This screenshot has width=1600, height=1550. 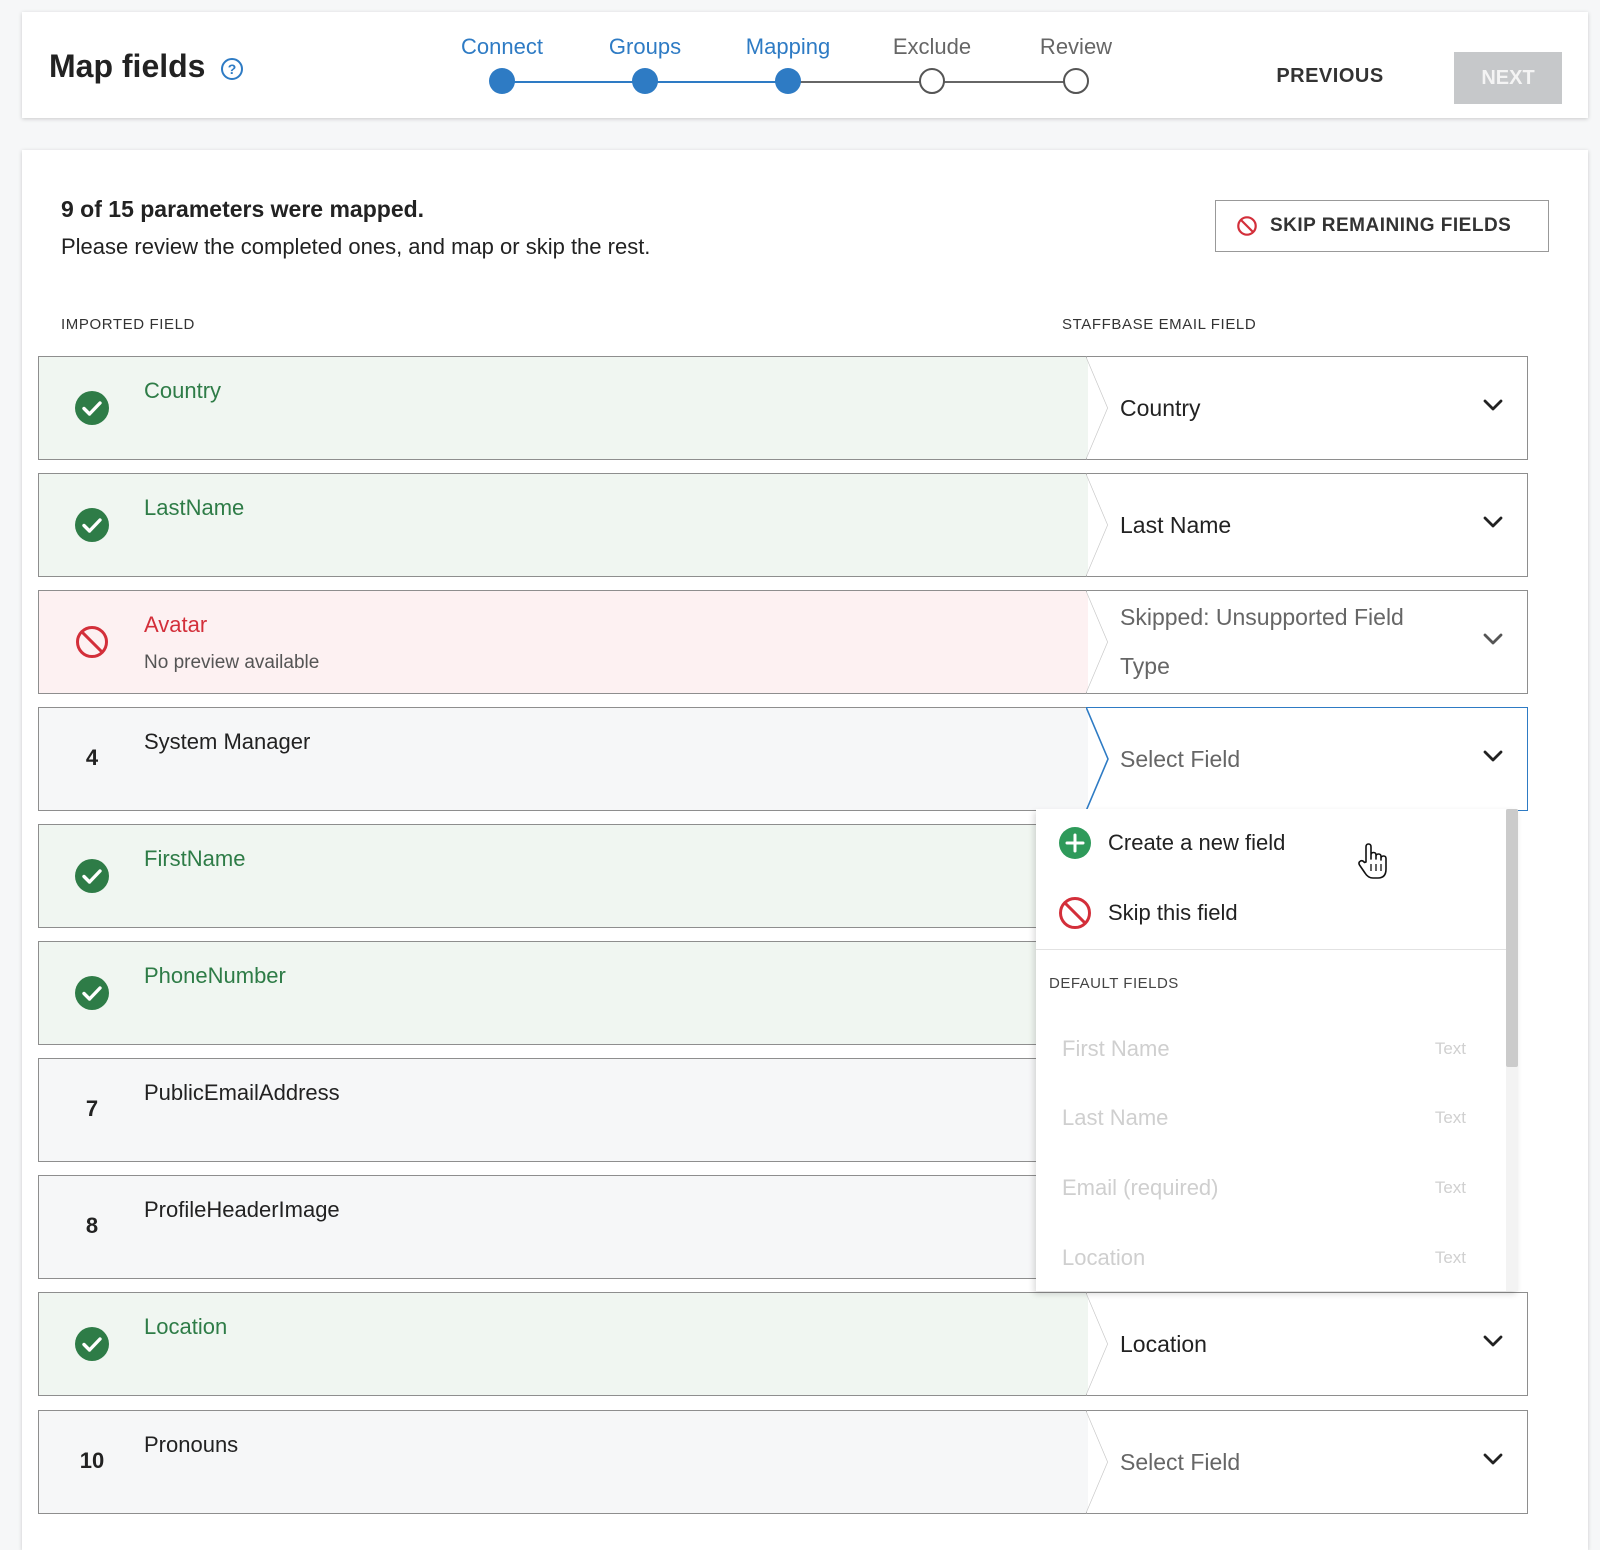 What do you see at coordinates (1075, 843) in the screenshot?
I see `plus-circle-icon` at bounding box center [1075, 843].